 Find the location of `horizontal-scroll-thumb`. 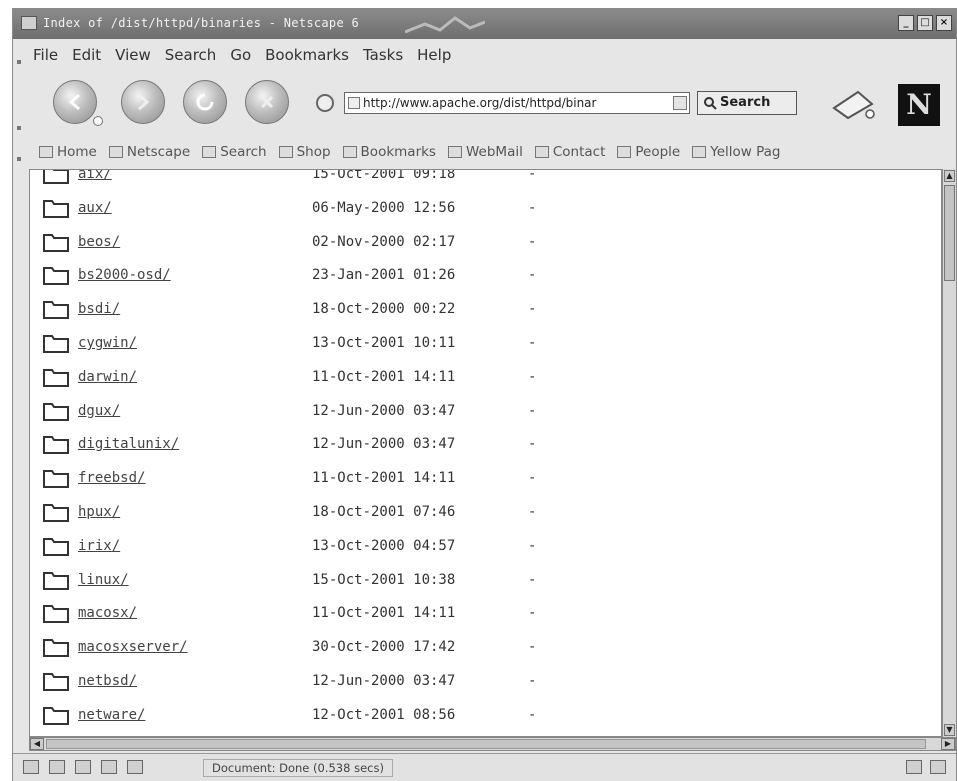

horizontal-scroll-thumb is located at coordinates (486, 744).